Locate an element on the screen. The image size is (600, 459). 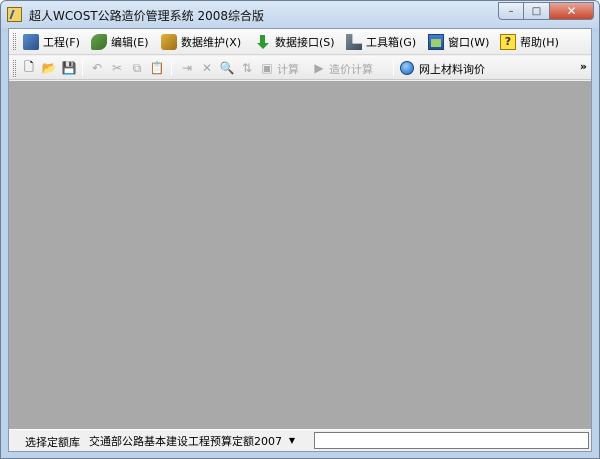
save-icon: 💾 is located at coordinates (69, 68).